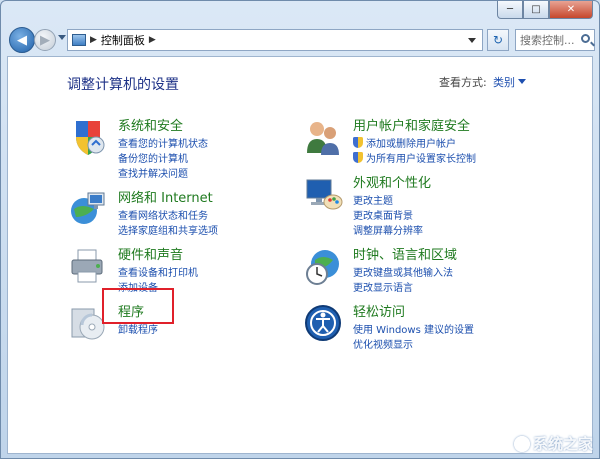 This screenshot has height=459, width=600. I want to click on maximize-button: □, so click(536, 10).